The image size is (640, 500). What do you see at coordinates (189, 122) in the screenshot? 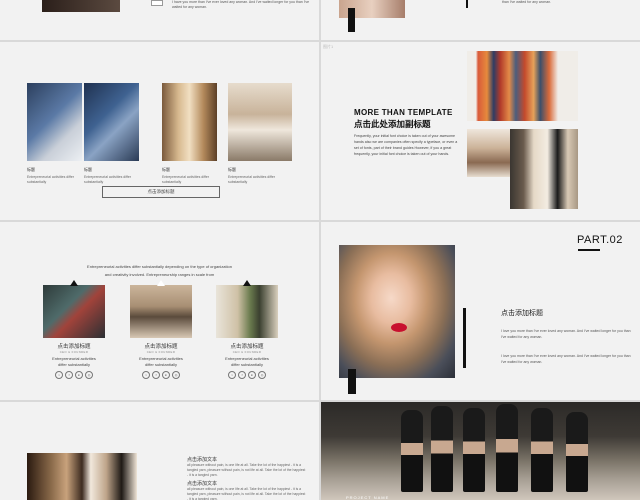
I see `boutique-photo` at bounding box center [189, 122].